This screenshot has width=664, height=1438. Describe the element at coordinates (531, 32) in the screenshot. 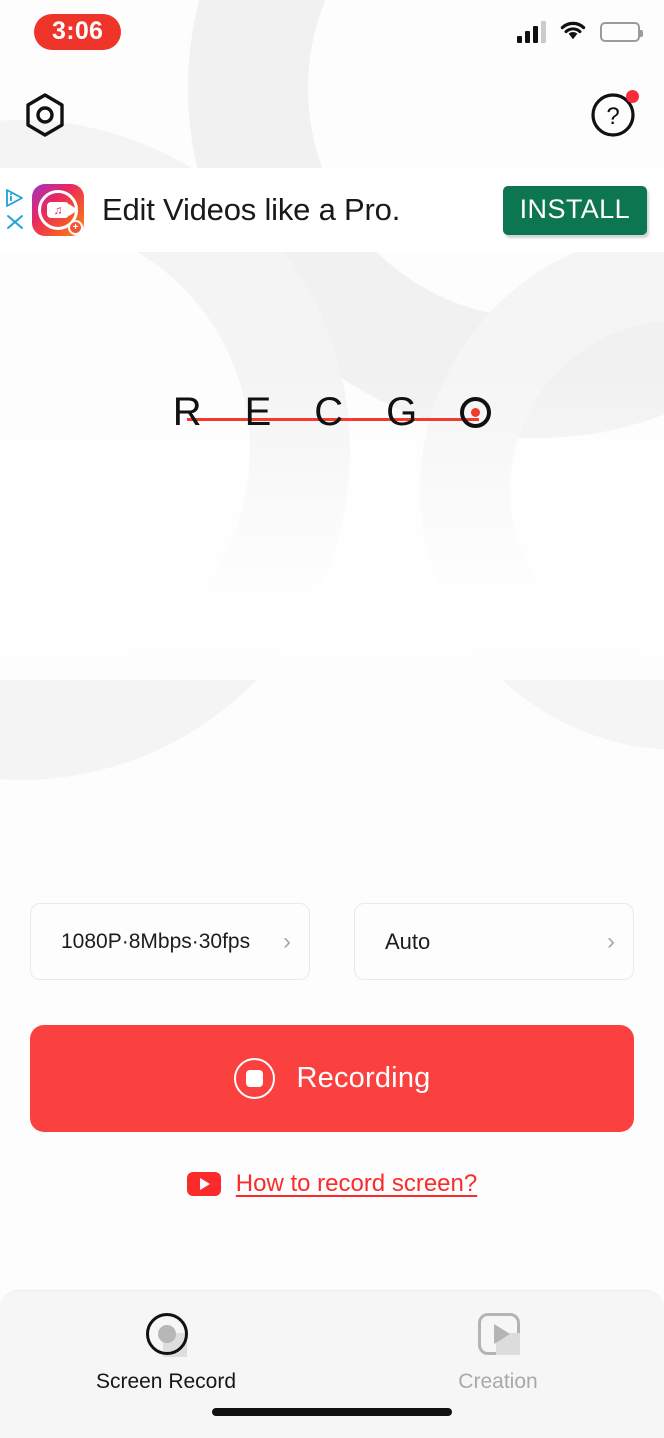

I see `cellular-signal-icon` at that location.